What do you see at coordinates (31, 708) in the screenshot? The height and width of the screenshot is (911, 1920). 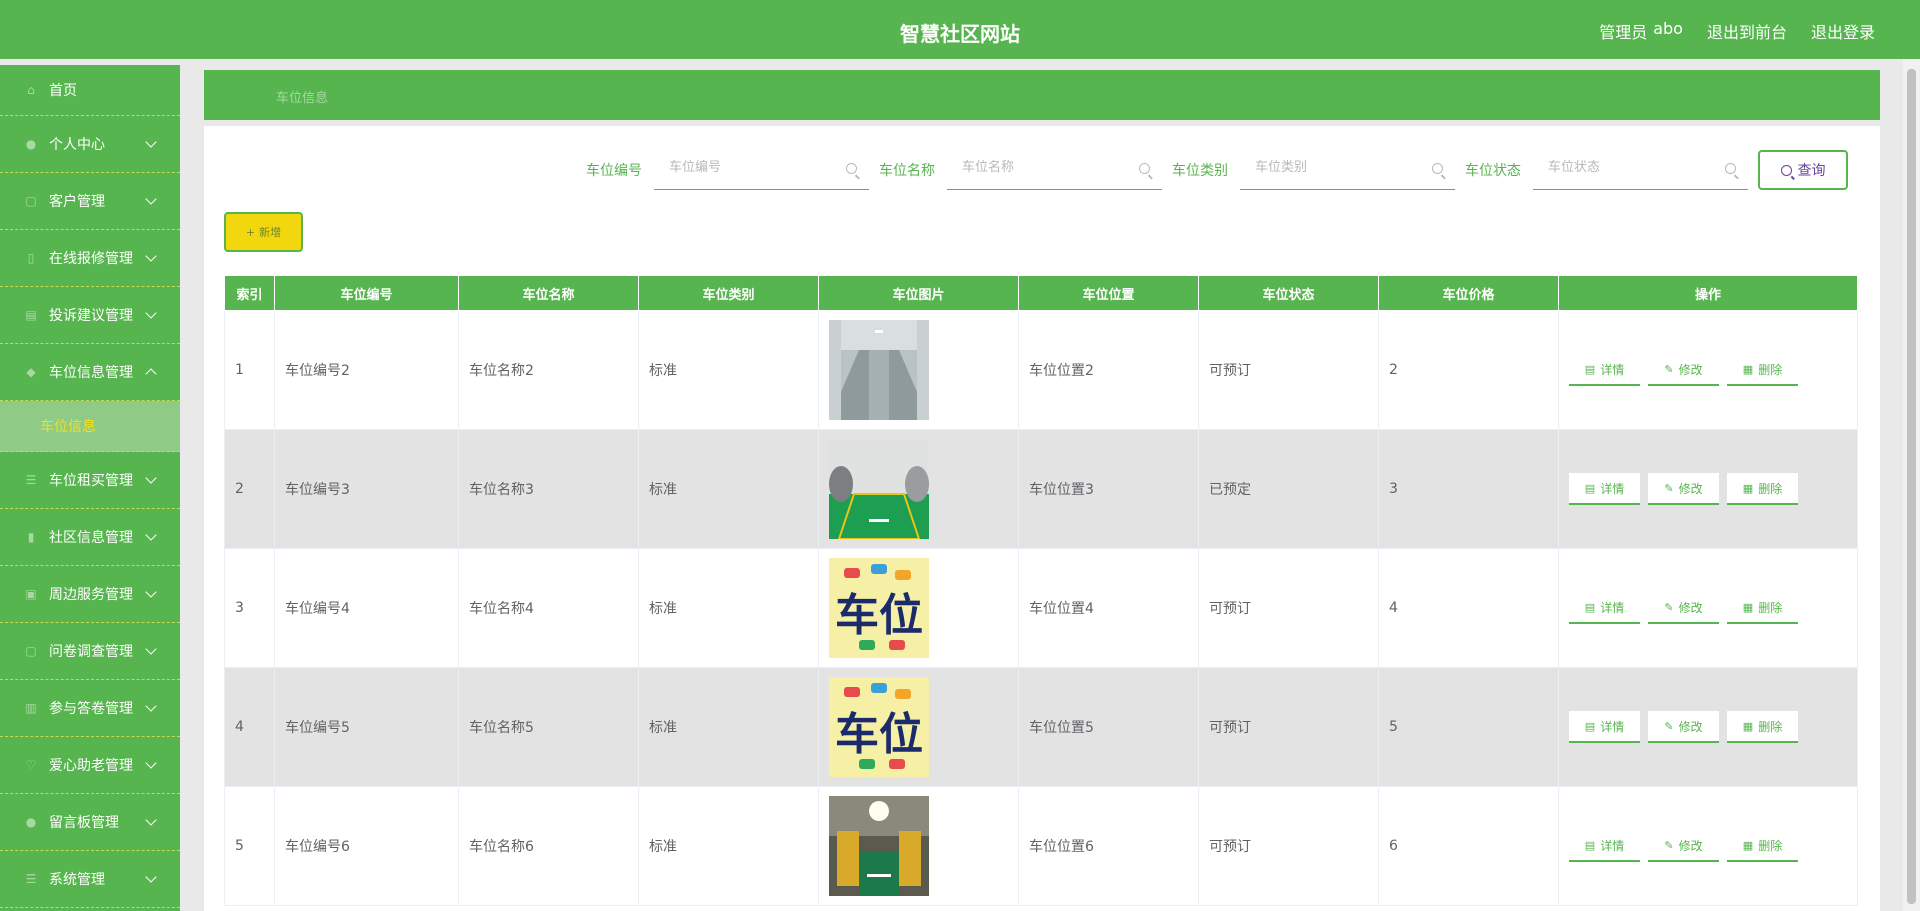 I see `chart-icon: ▥` at bounding box center [31, 708].